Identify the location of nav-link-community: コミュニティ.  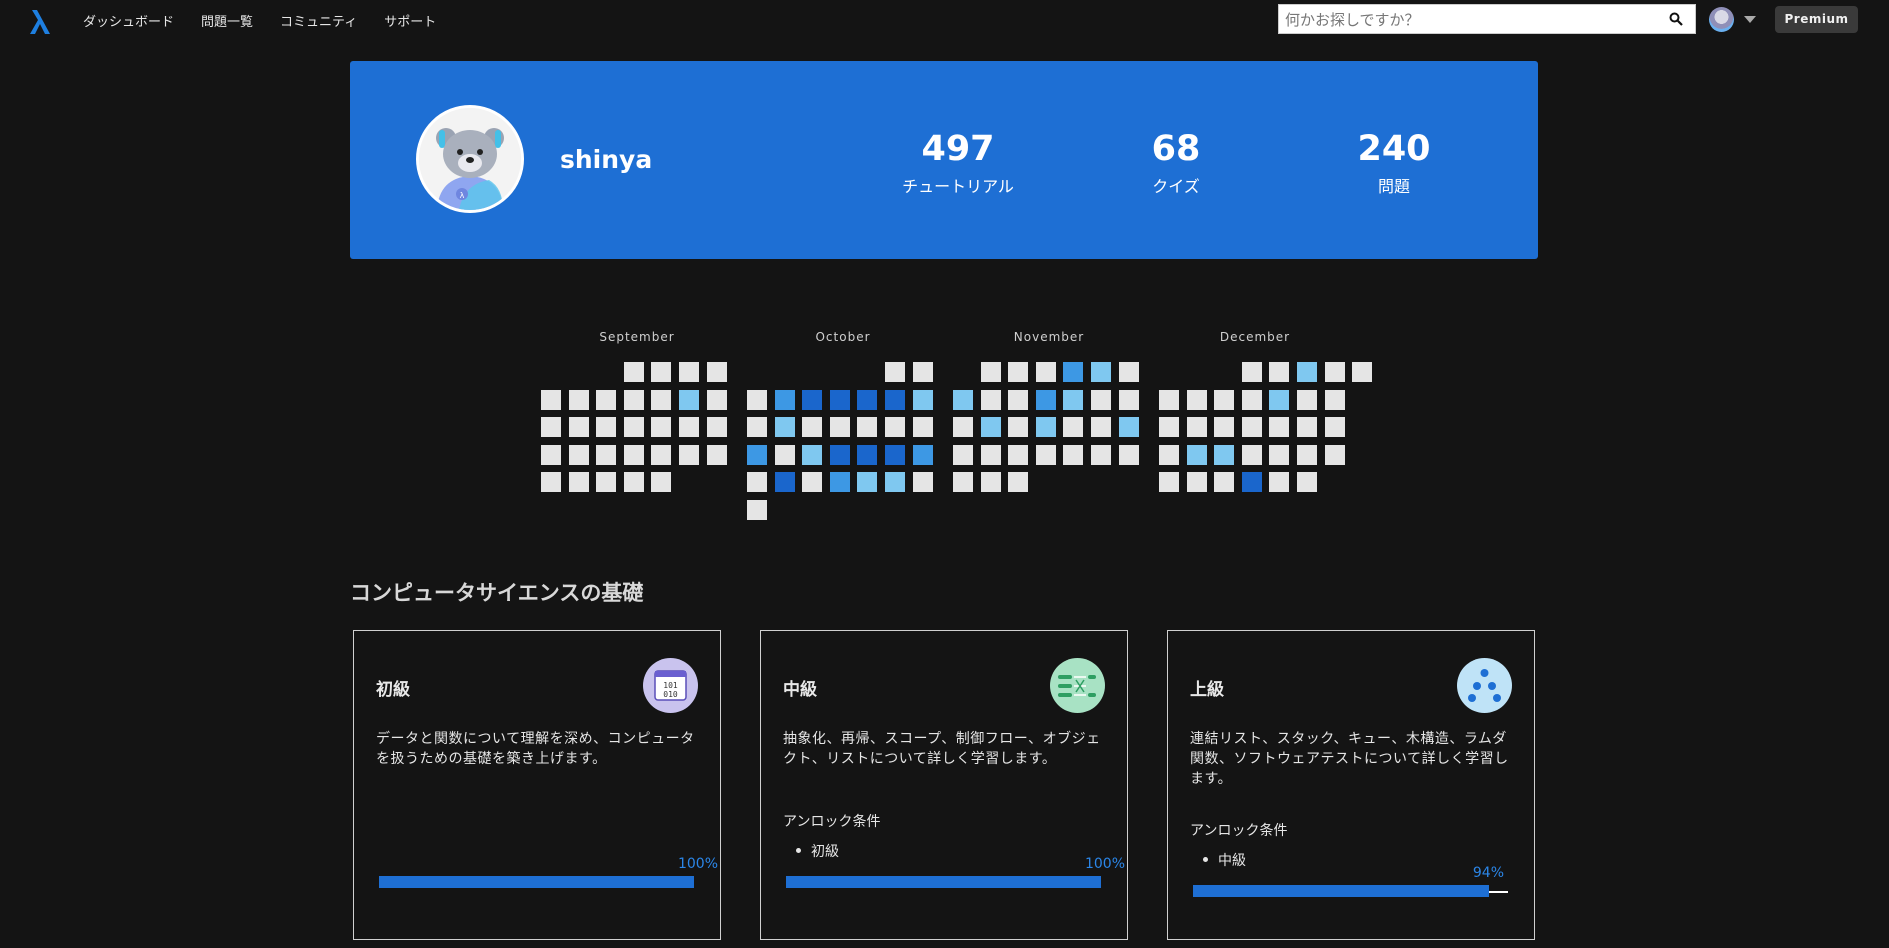
(318, 20).